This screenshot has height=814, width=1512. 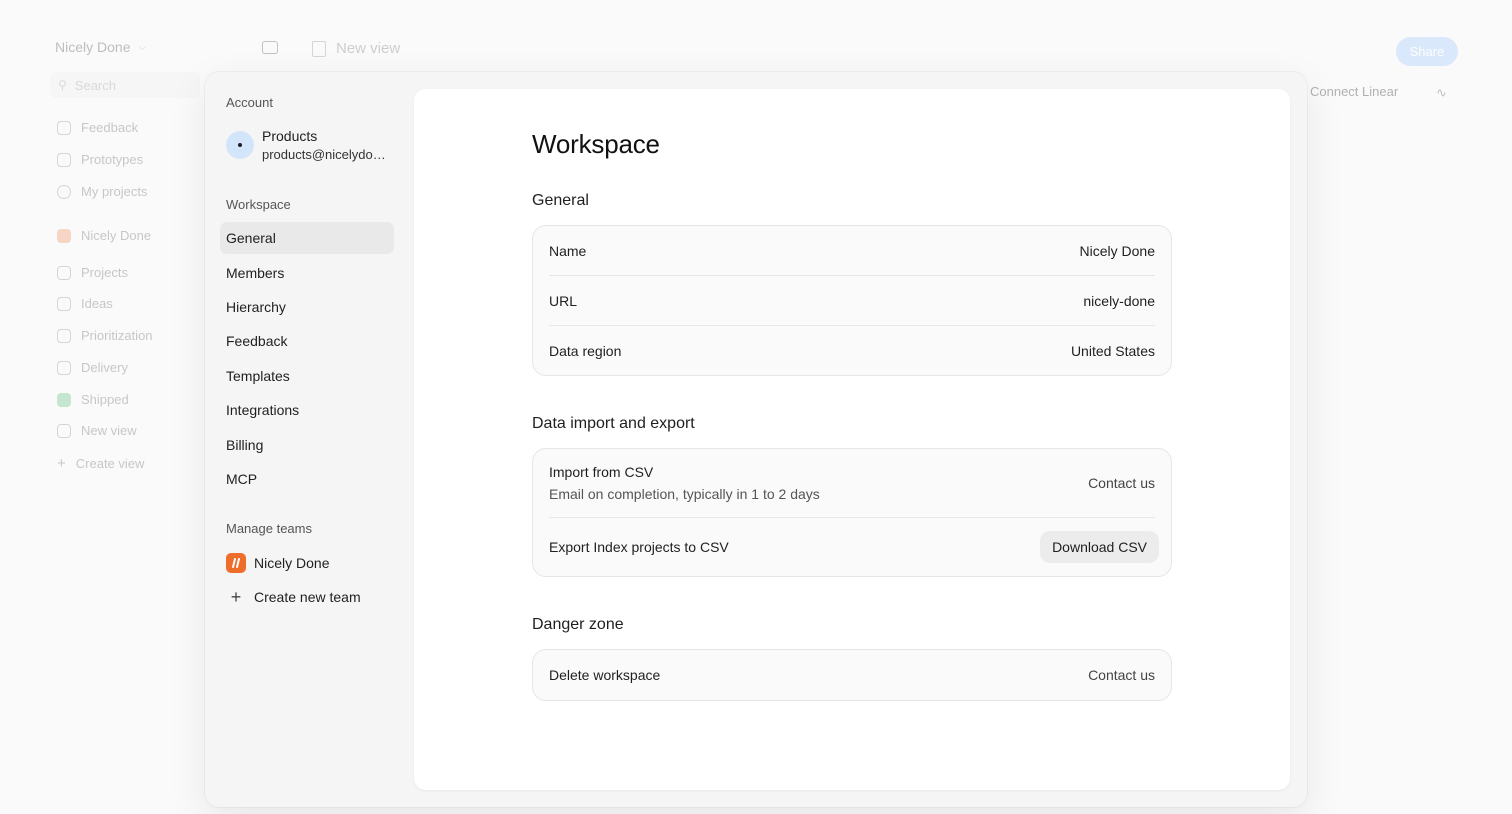 I want to click on settings-nav-members: Members, so click(x=307, y=273).